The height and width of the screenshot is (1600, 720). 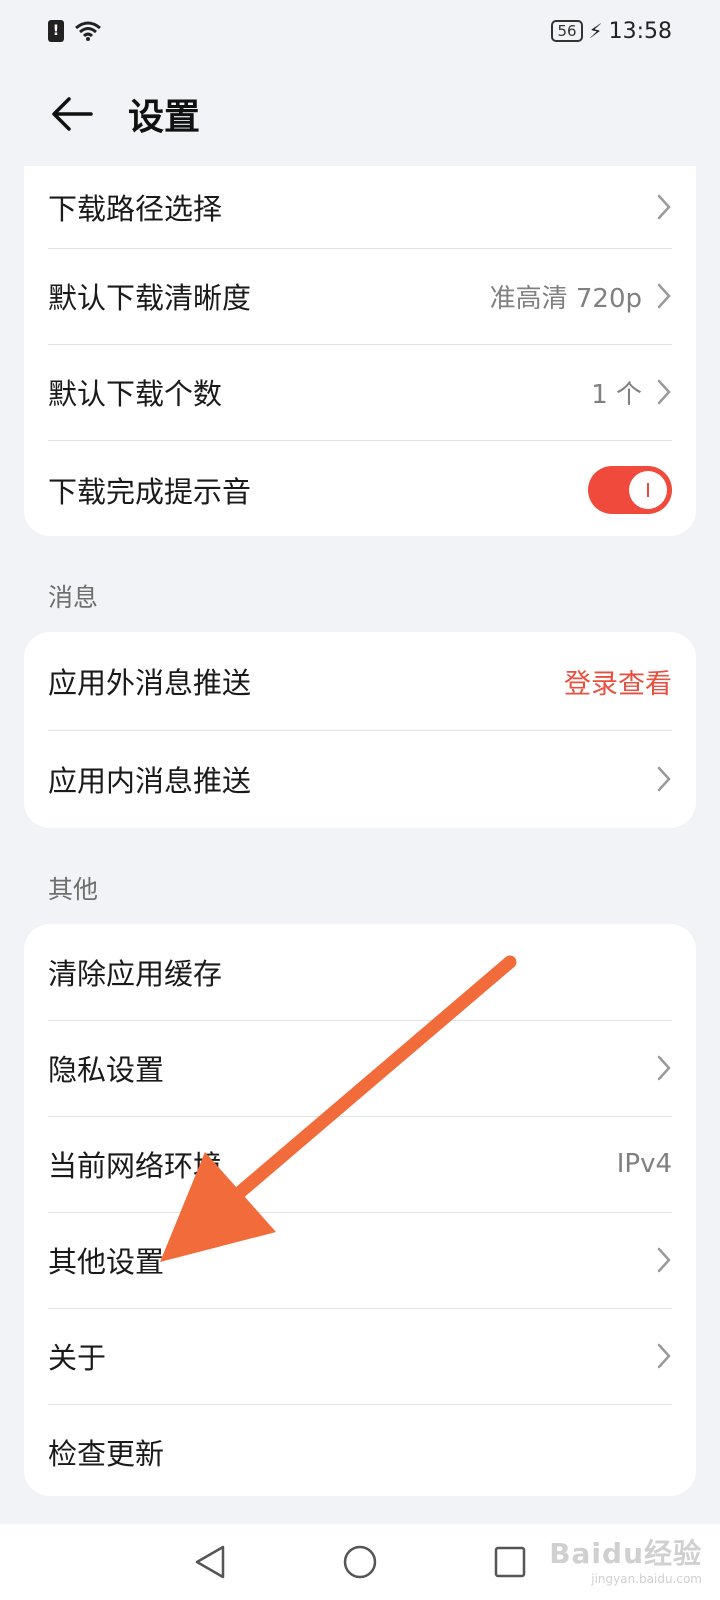 What do you see at coordinates (360, 779) in the screenshot?
I see `settings-row-in-app-push: 应用内消息推送` at bounding box center [360, 779].